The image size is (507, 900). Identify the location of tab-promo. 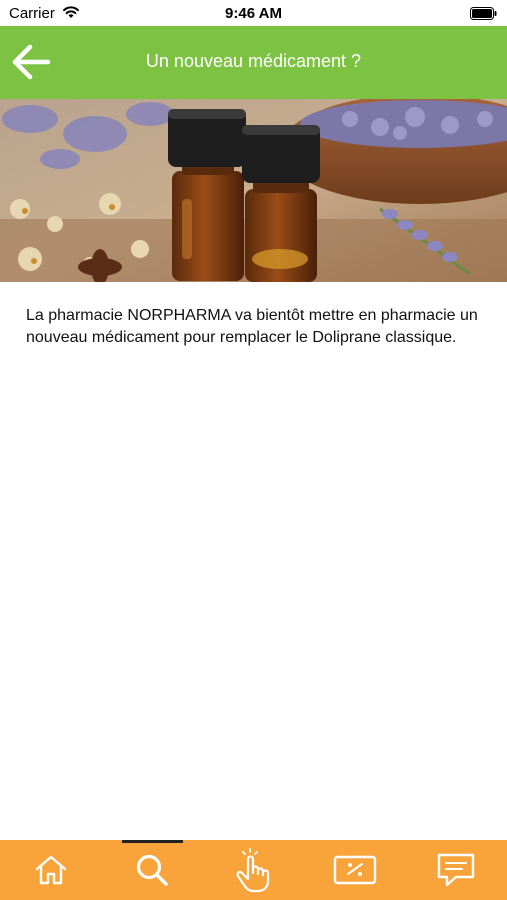
(354, 870).